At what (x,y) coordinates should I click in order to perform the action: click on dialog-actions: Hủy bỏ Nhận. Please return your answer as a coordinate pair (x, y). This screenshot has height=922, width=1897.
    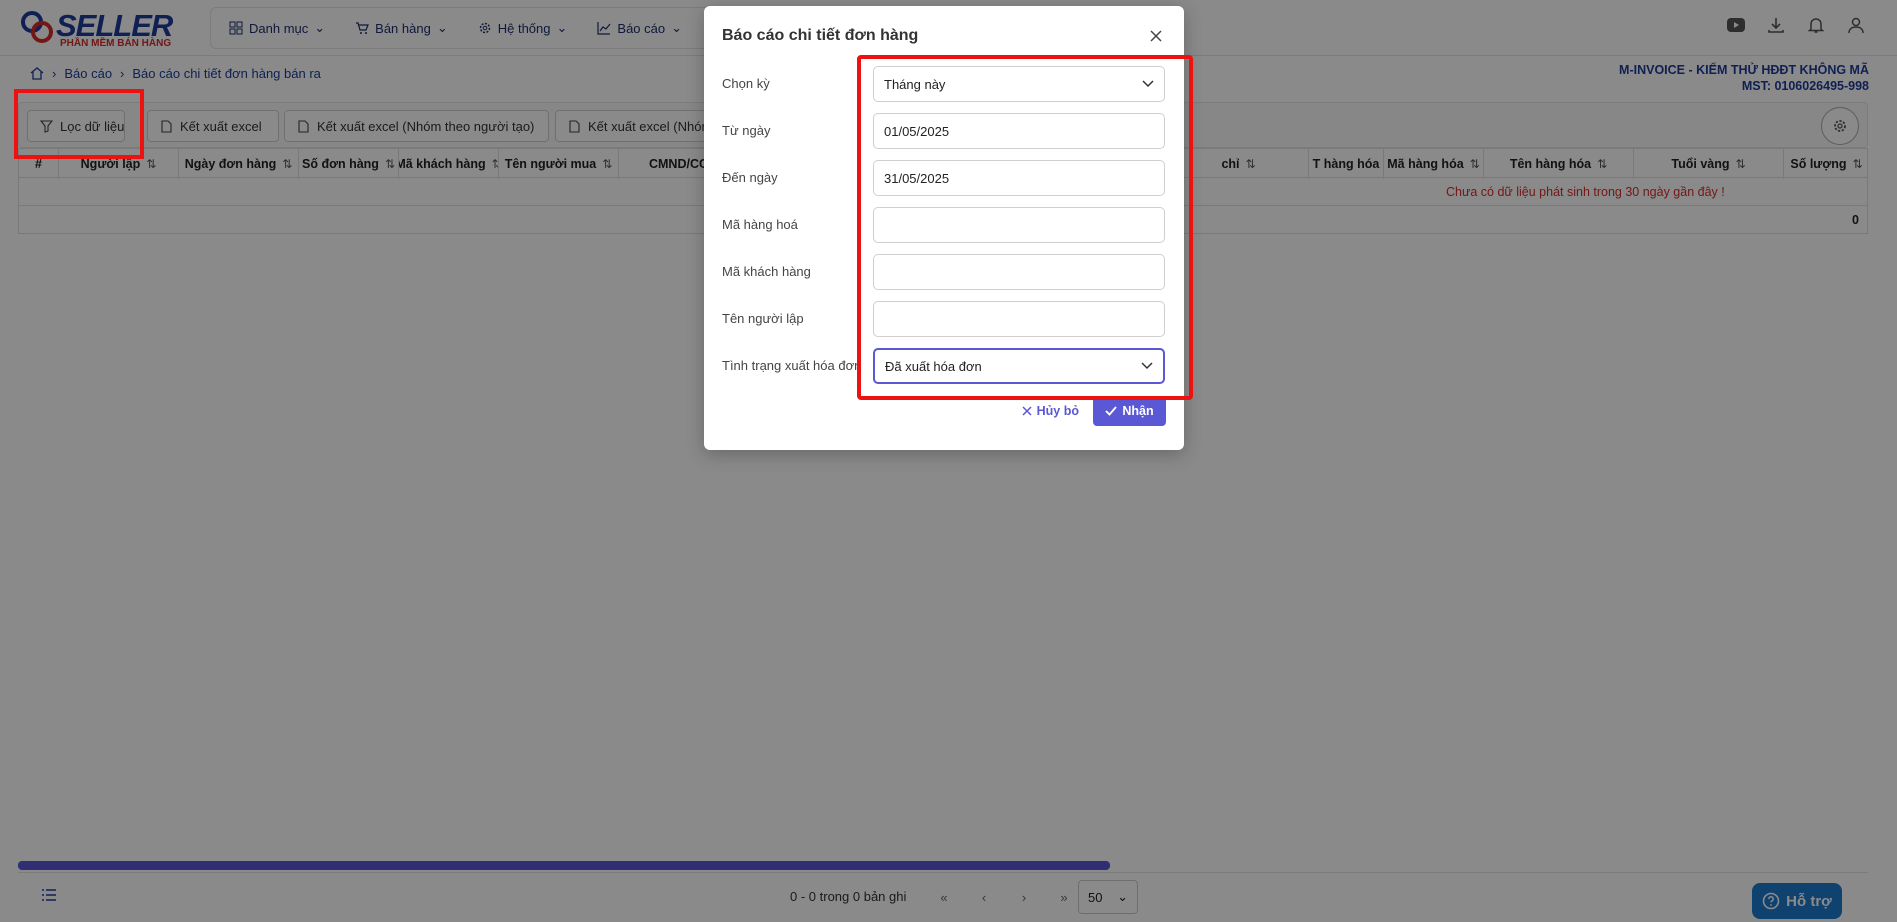
    Looking at the image, I should click on (1094, 411).